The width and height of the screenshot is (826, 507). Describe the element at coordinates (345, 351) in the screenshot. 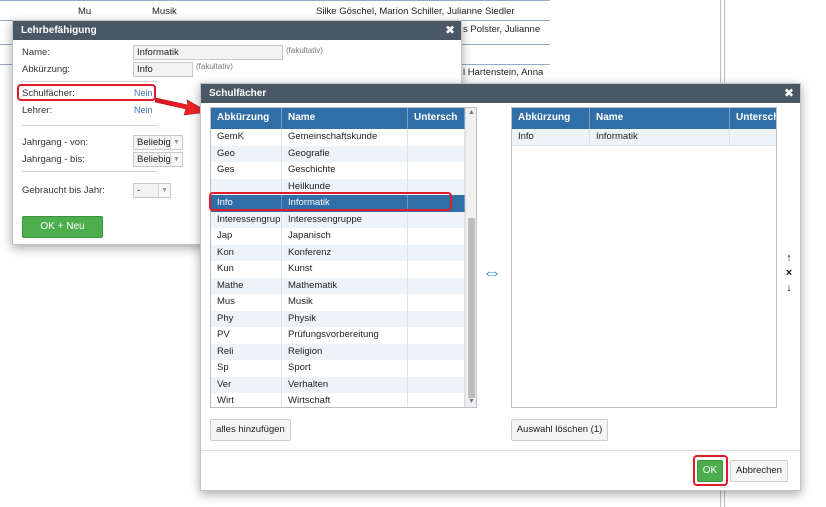

I see `cell-name: Religion` at that location.